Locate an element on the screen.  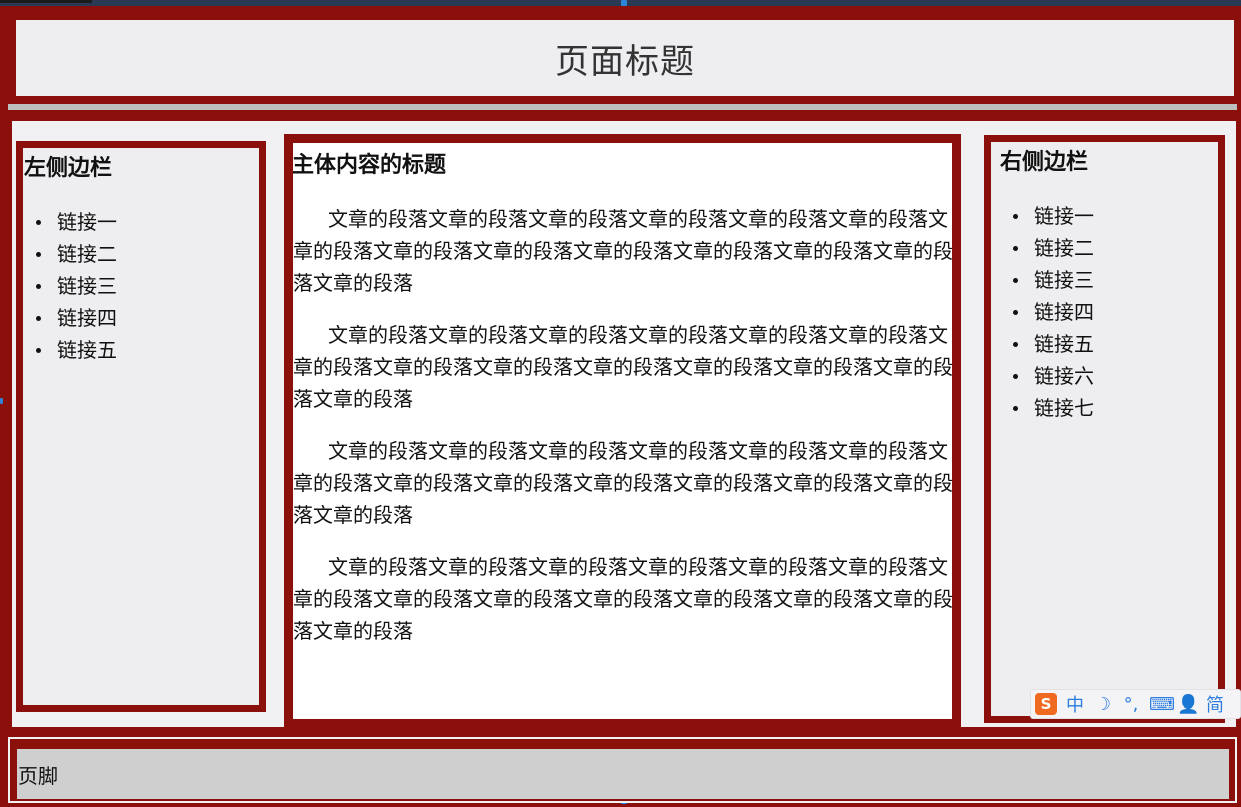
main-content-title: 主体内容的标题 is located at coordinates (369, 165).